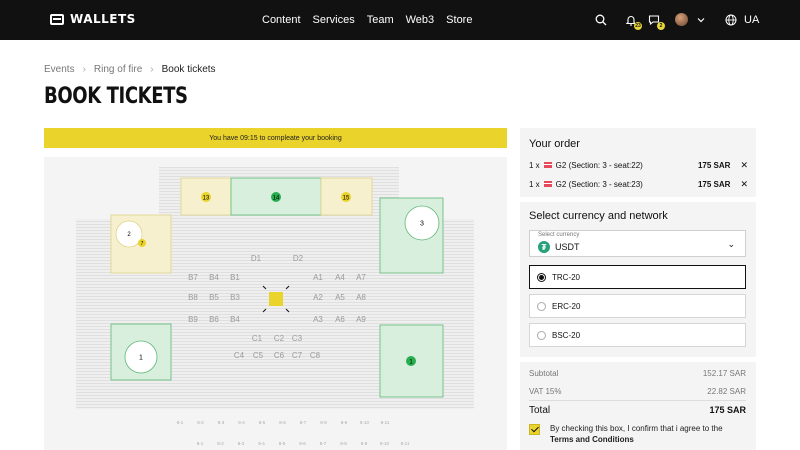  Describe the element at coordinates (235, 297) in the screenshot. I see `seat-b3: B3` at that location.